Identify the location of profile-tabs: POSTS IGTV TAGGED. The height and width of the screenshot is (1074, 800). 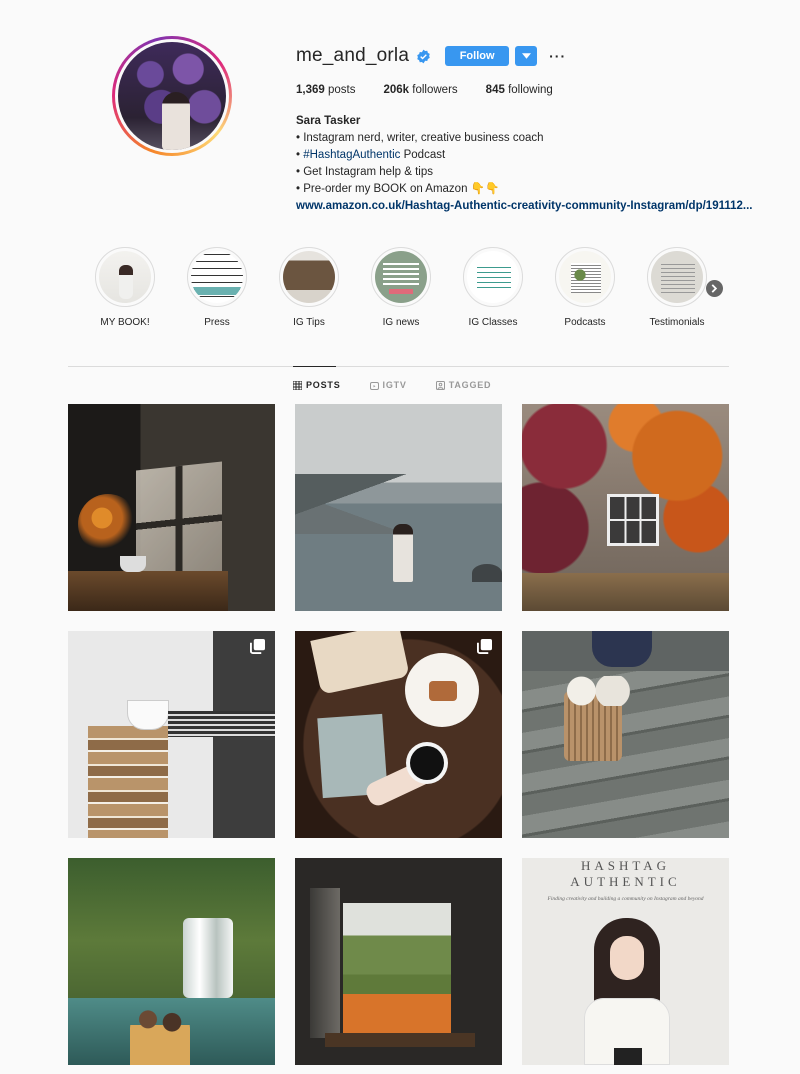
(406, 385).